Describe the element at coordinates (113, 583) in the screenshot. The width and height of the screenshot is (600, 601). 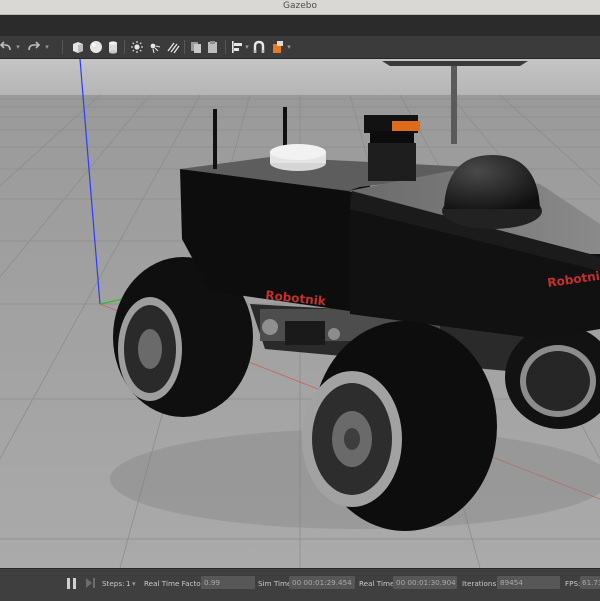
I see `steps-label: Steps:` at that location.